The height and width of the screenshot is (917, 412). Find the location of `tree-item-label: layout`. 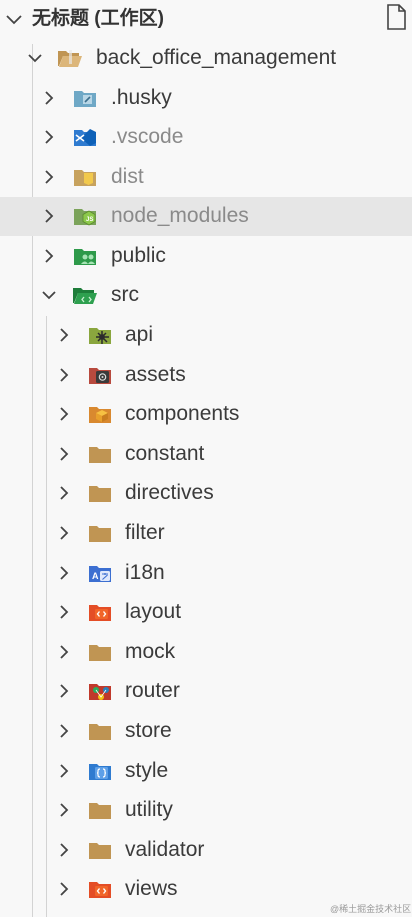

tree-item-label: layout is located at coordinates (153, 611).